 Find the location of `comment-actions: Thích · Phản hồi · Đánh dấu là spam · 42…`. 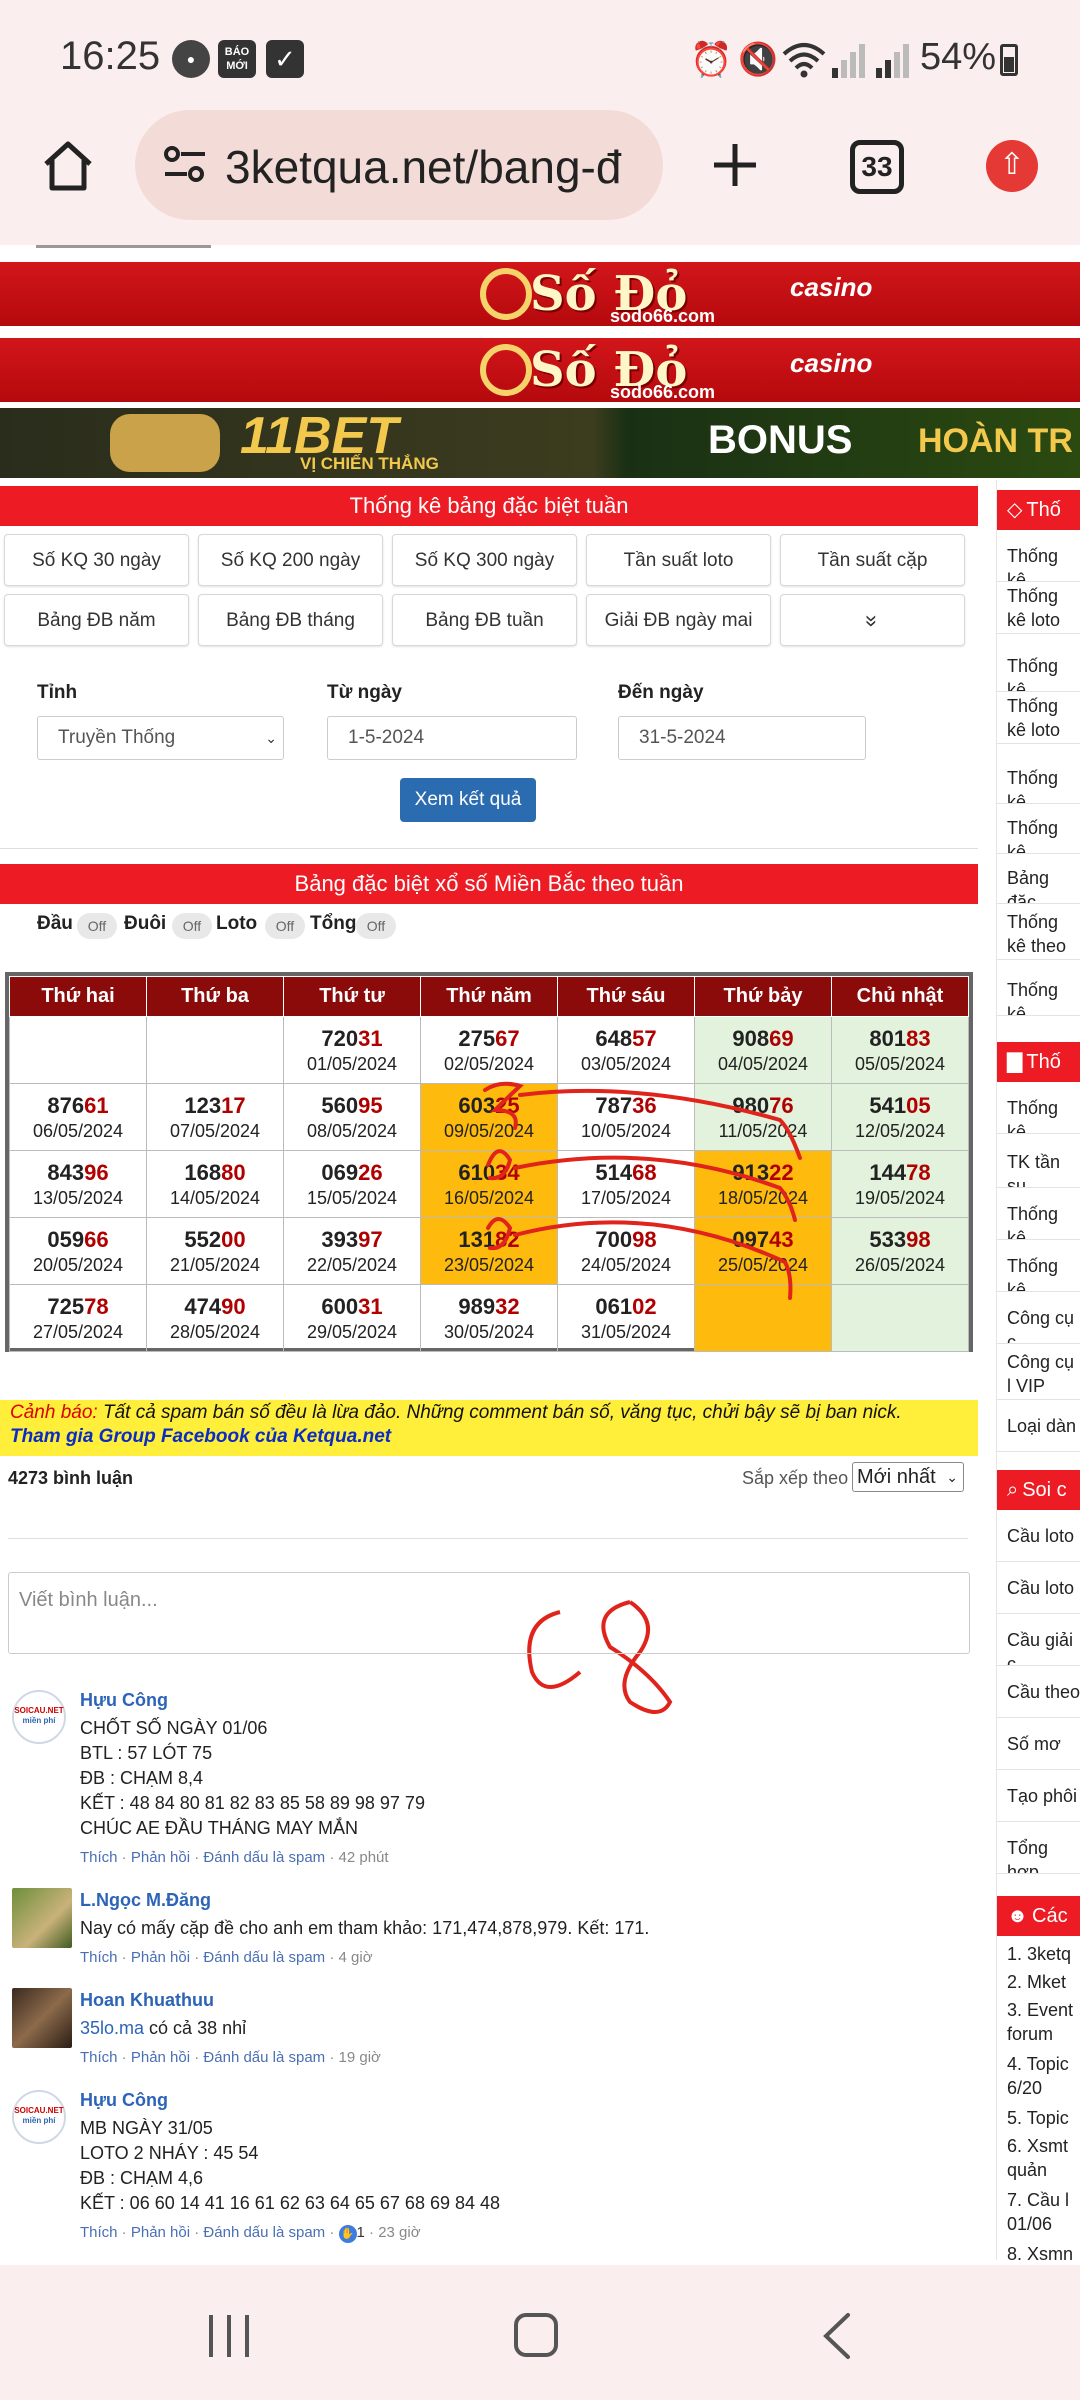

comment-actions: Thích · Phản hồi · Đánh dấu là spam · 42… is located at coordinates (234, 1857).